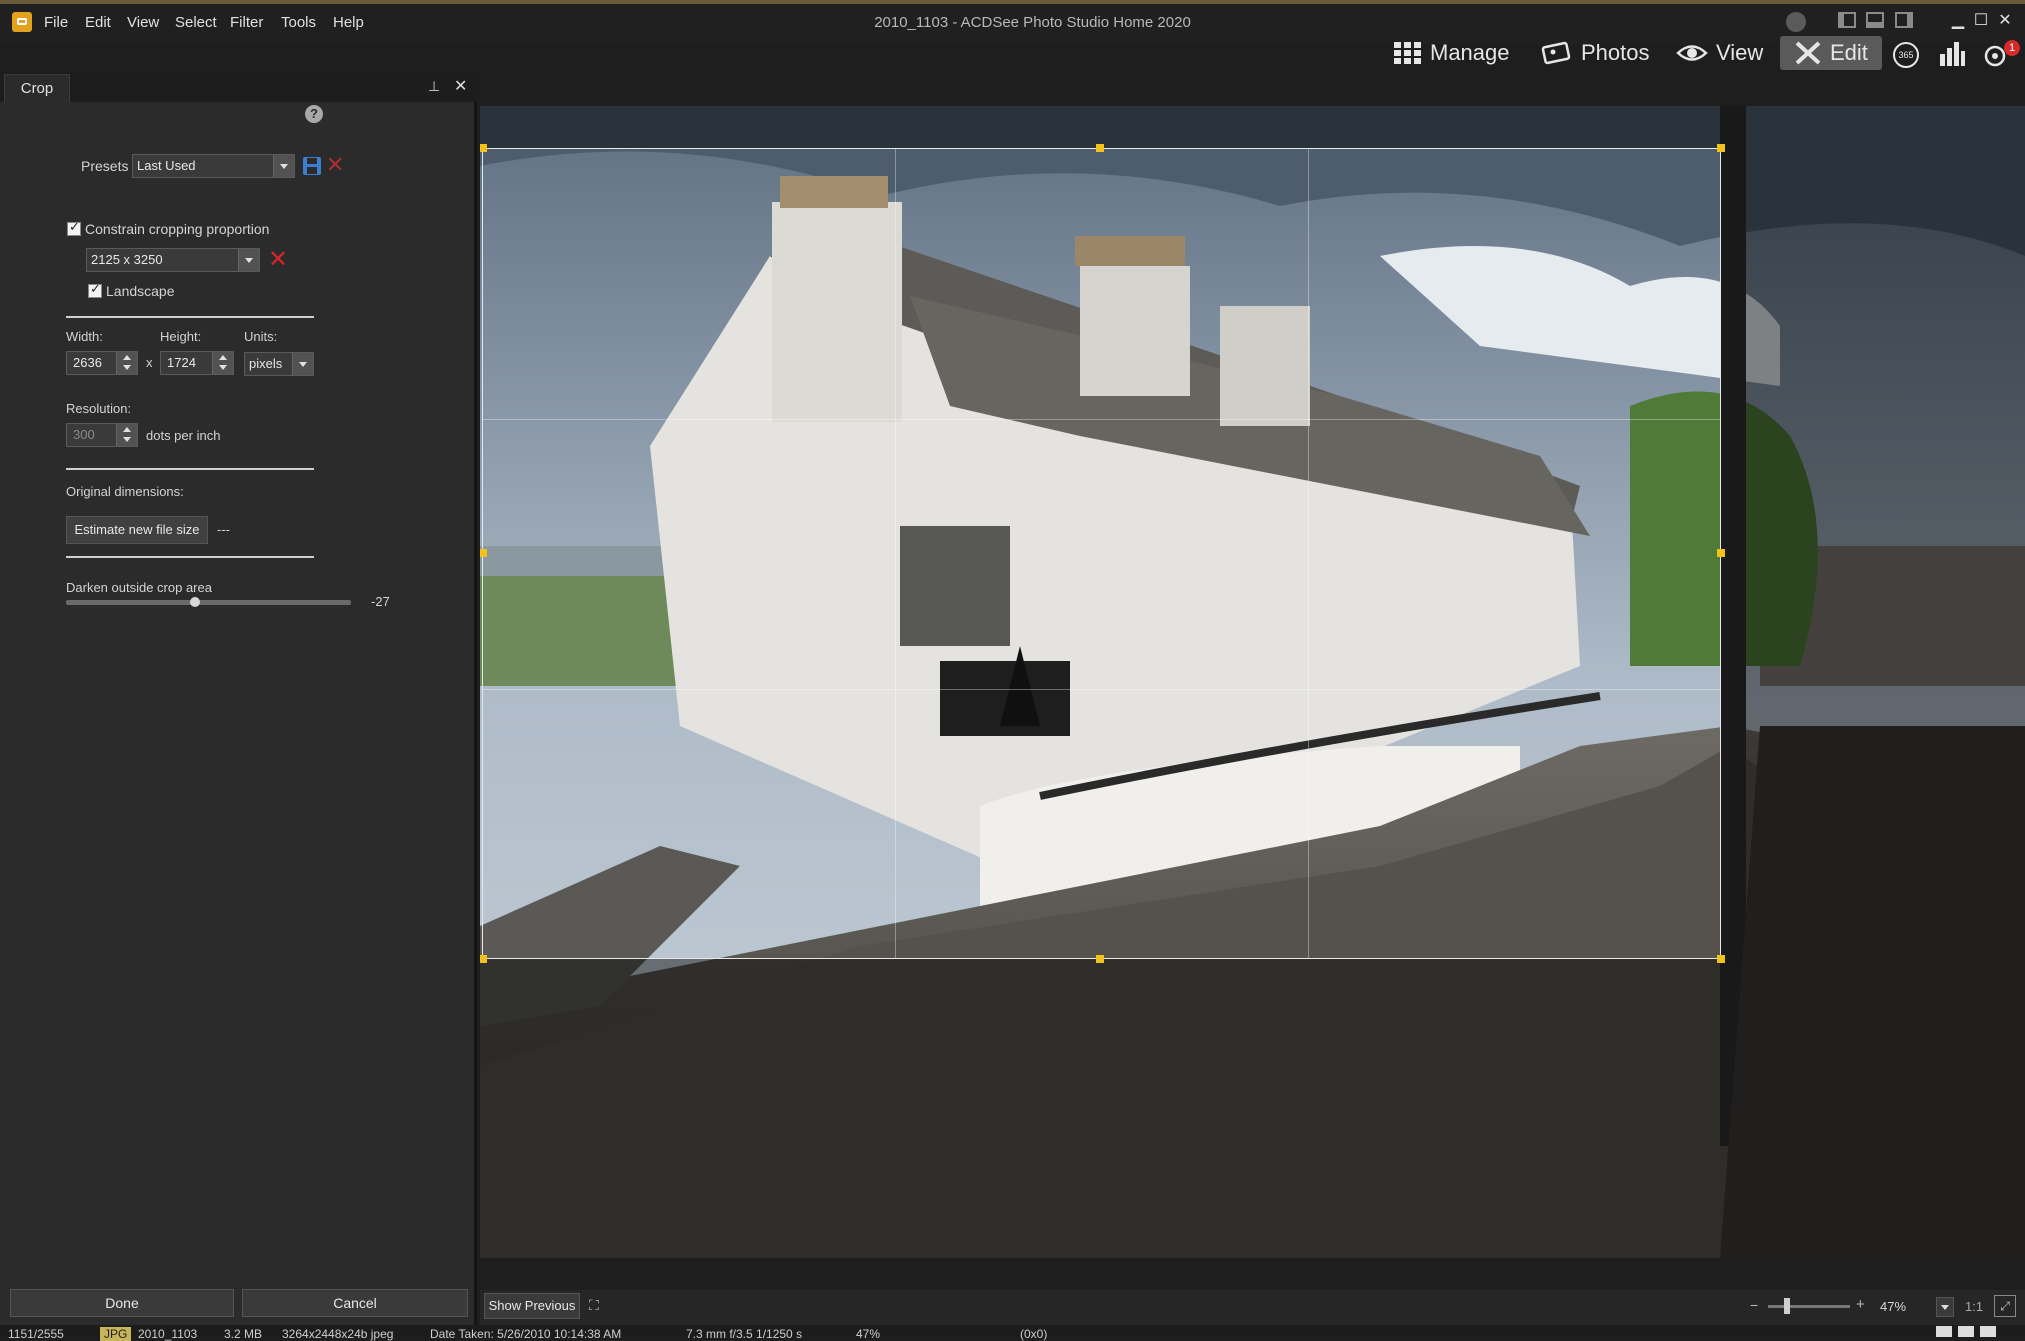  Describe the element at coordinates (1904, 20) in the screenshot. I see `layout-right-panel-icon` at that location.